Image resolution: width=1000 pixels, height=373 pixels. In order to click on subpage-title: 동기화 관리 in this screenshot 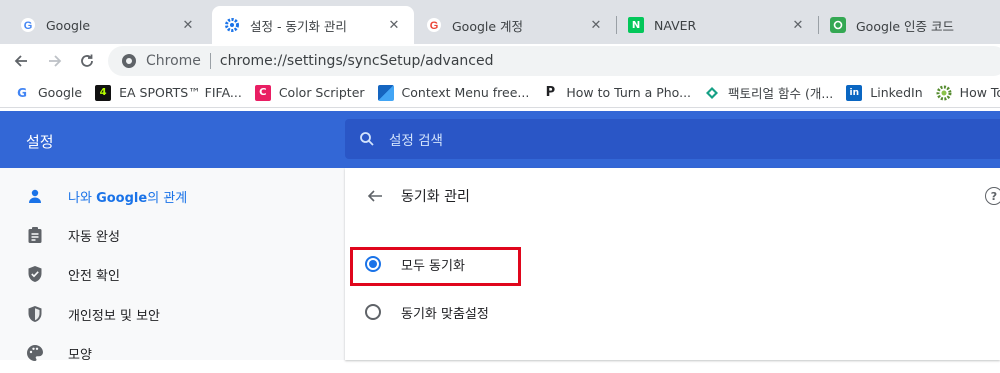, I will do `click(435, 197)`.